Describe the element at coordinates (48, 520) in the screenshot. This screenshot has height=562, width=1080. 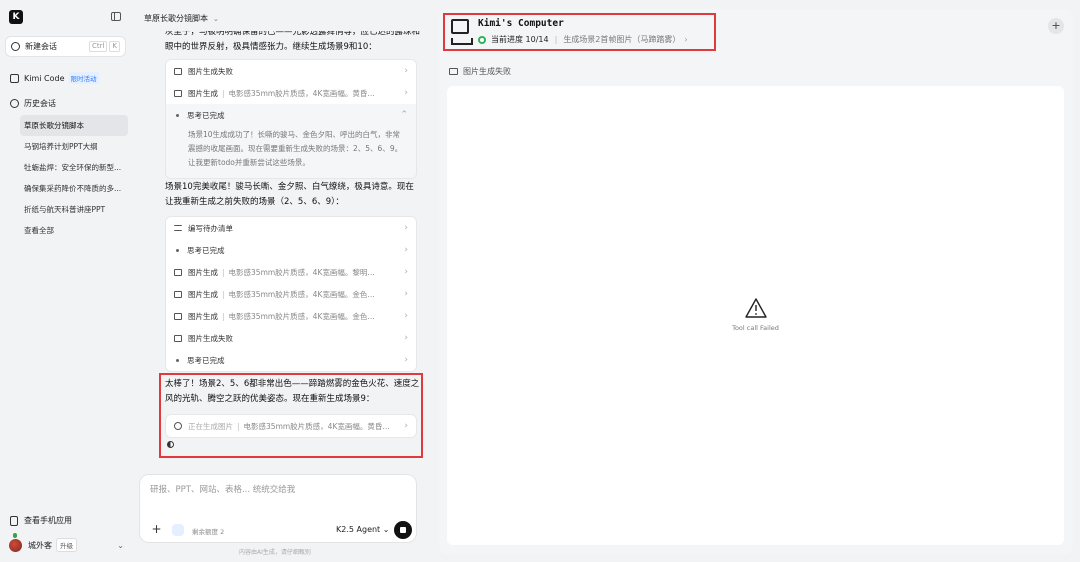
I see `mobile-app-label: 查看手机应用` at that location.